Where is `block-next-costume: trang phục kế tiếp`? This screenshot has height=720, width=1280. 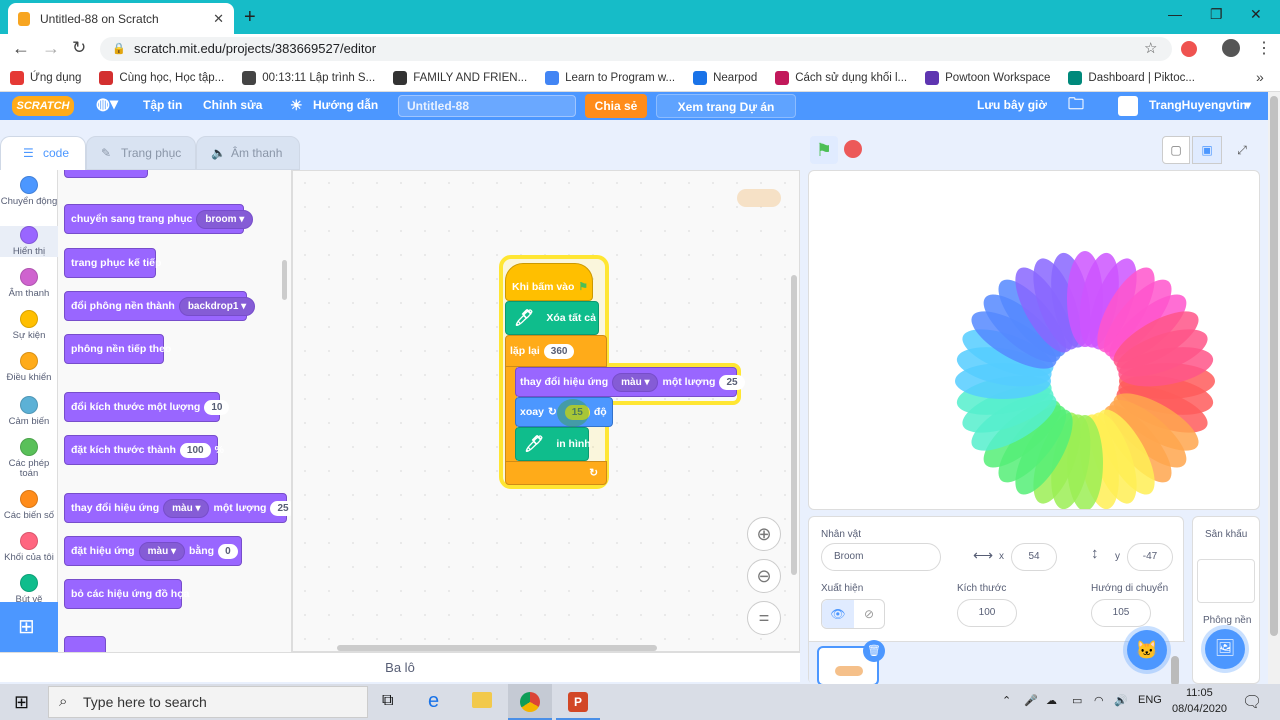
block-next-costume: trang phục kế tiếp is located at coordinates (112, 263).